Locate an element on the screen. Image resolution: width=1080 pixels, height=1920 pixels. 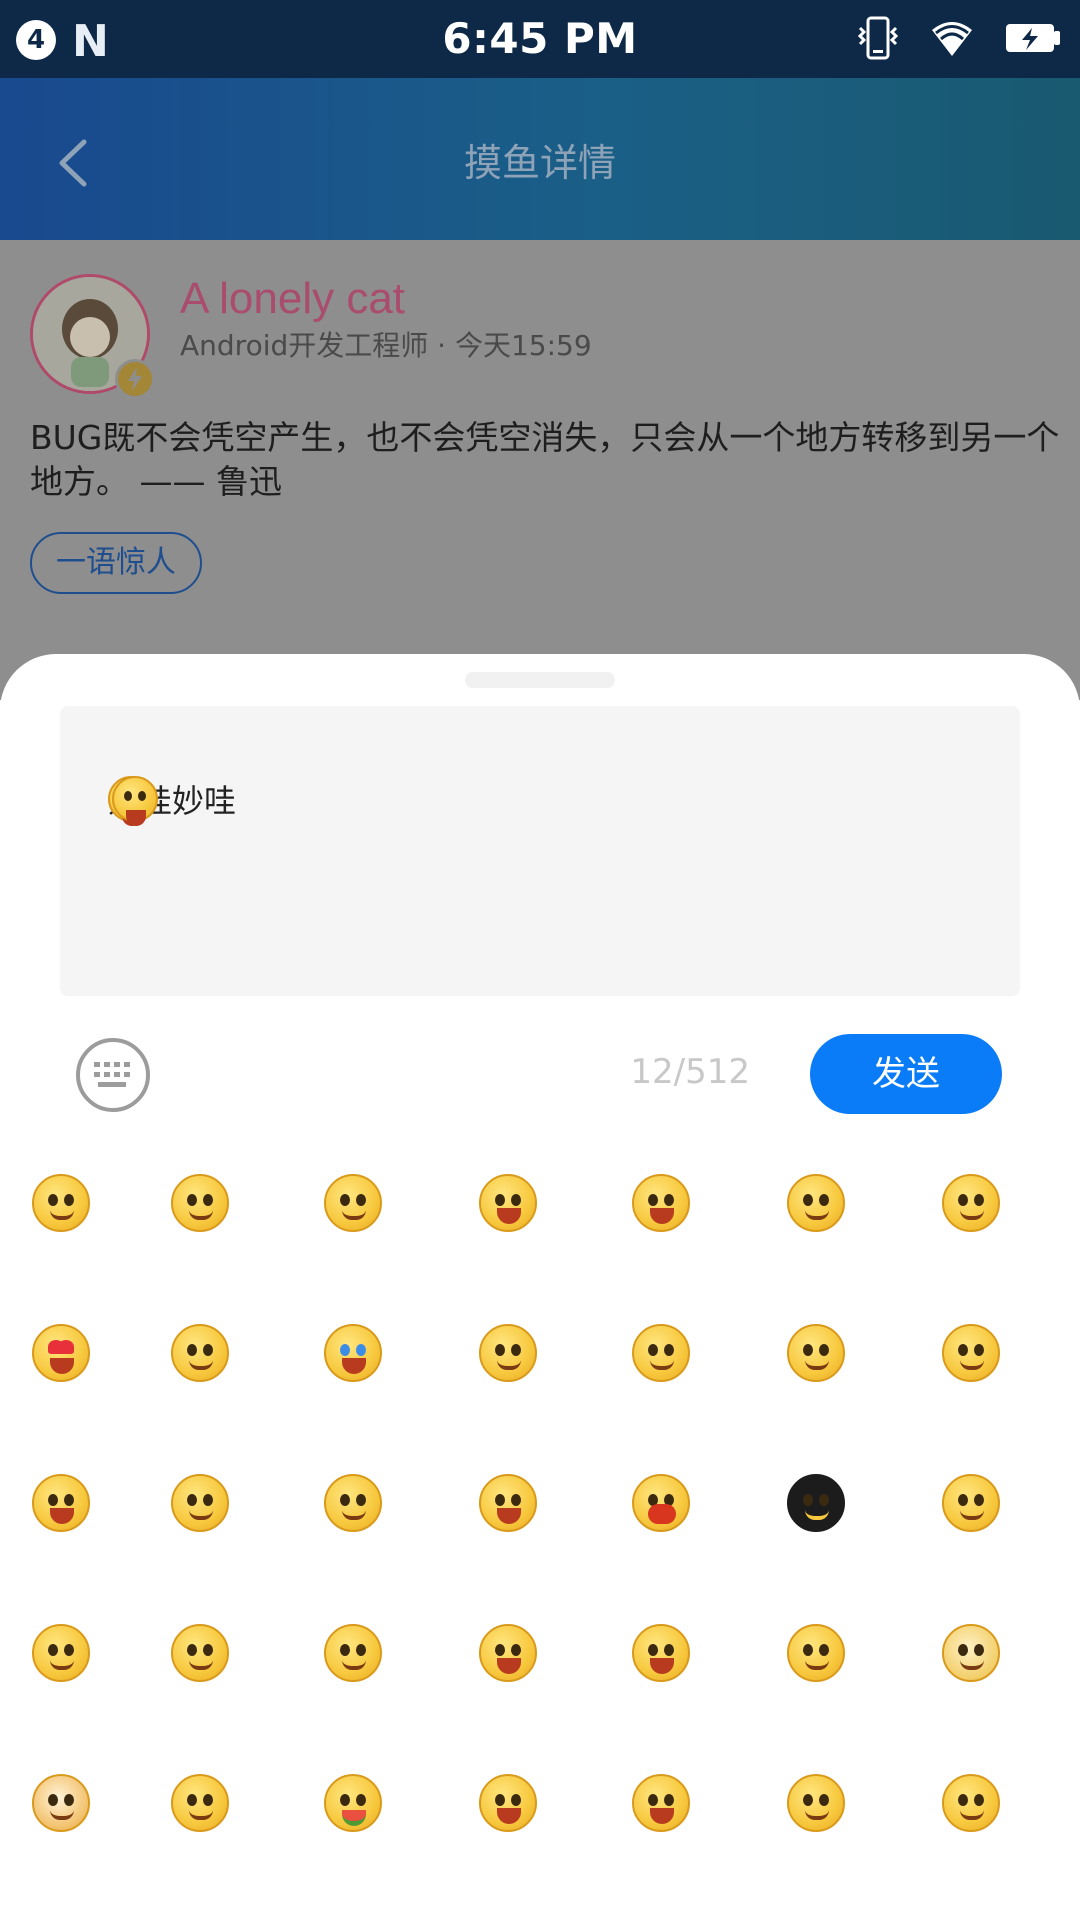
ok-hand-emoji-icon is located at coordinates (353, 1203).